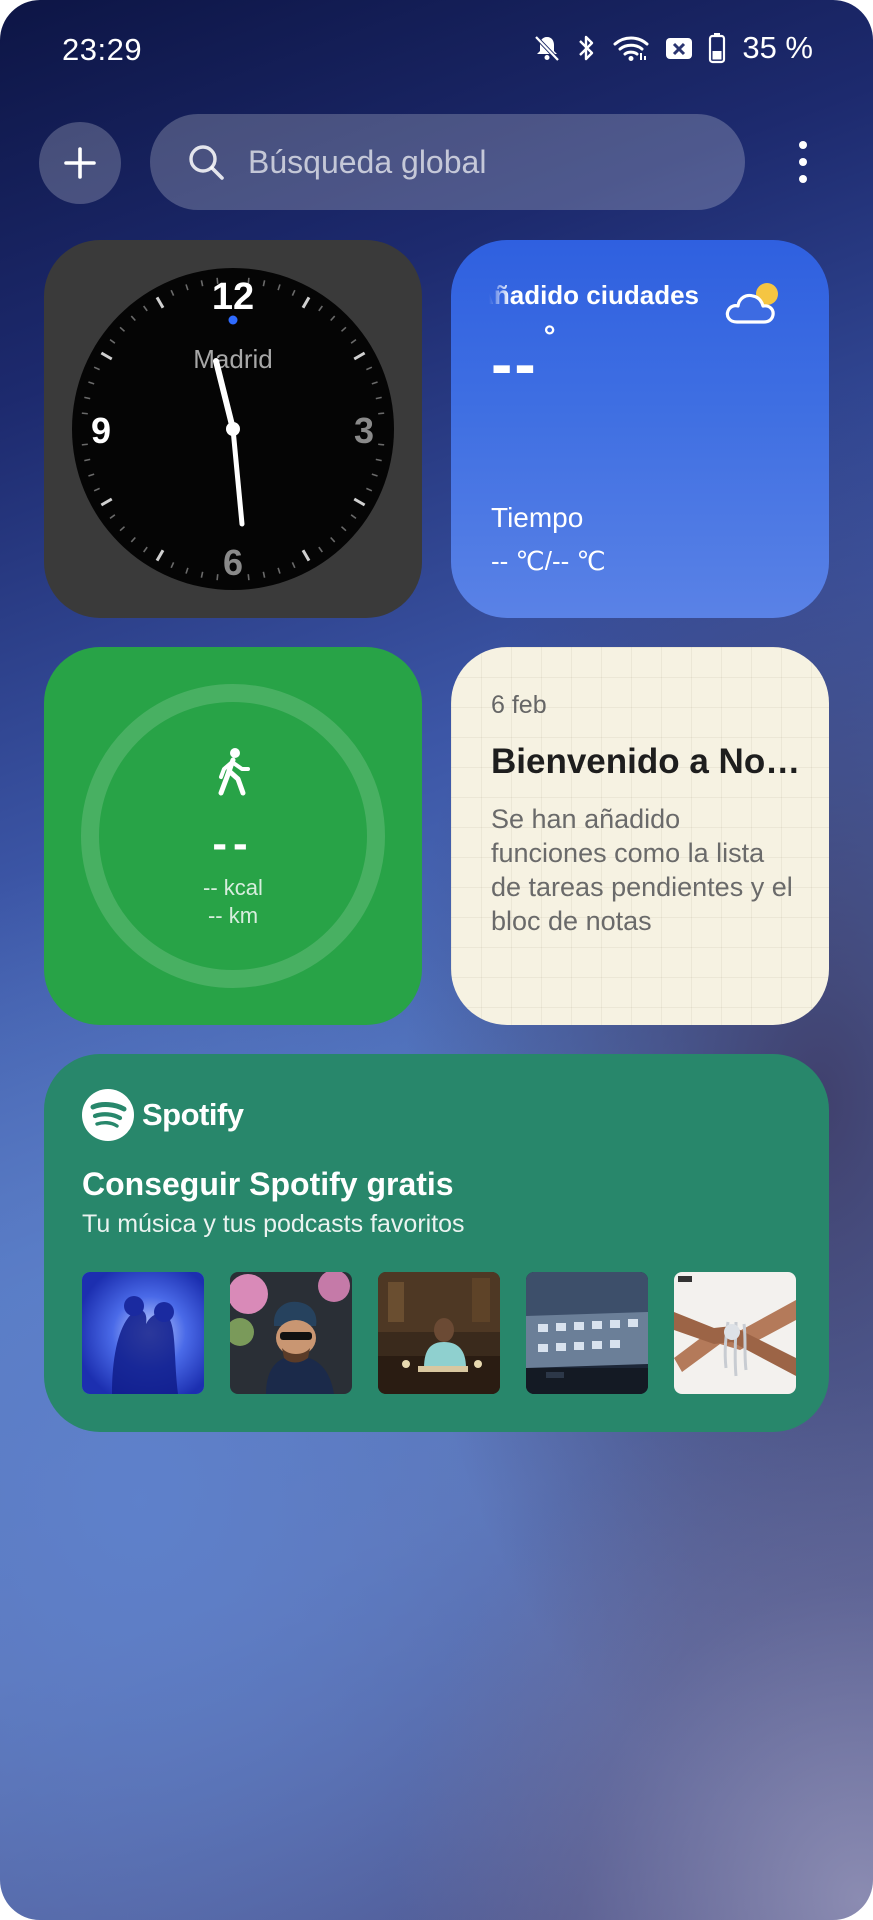 The height and width of the screenshot is (1920, 873). I want to click on weather-temperature-value: --, so click(514, 364).